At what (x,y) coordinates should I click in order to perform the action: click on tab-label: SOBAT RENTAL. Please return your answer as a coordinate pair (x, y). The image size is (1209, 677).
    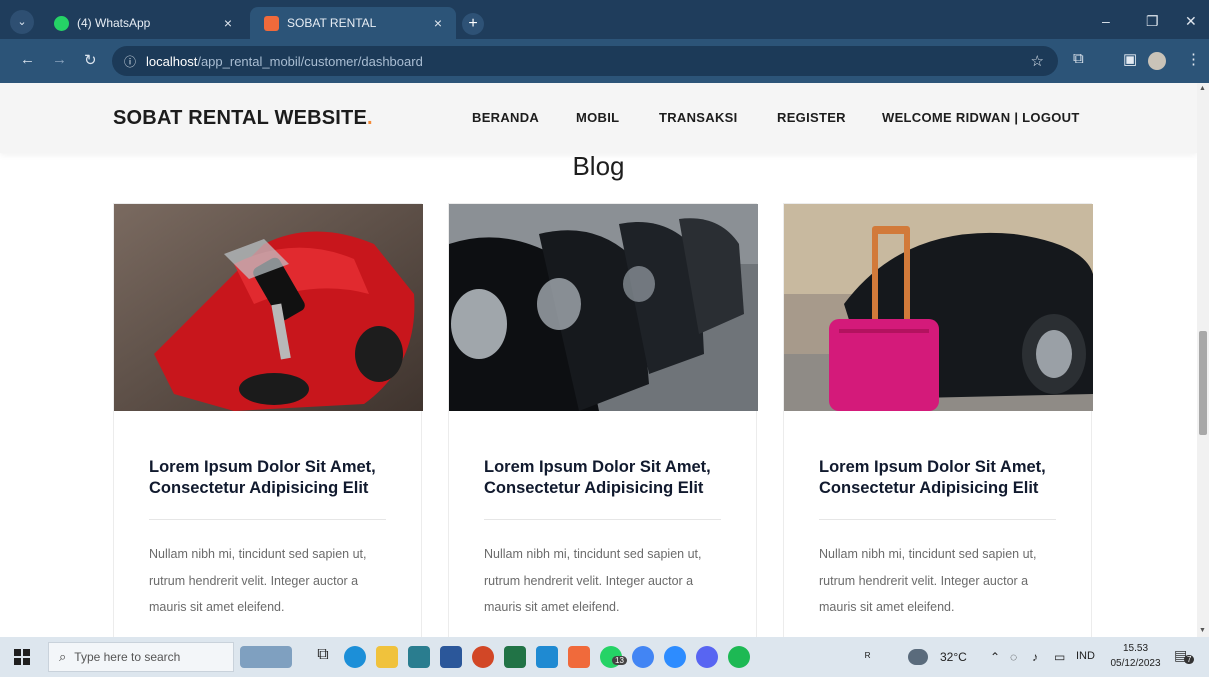
    Looking at the image, I should click on (332, 23).